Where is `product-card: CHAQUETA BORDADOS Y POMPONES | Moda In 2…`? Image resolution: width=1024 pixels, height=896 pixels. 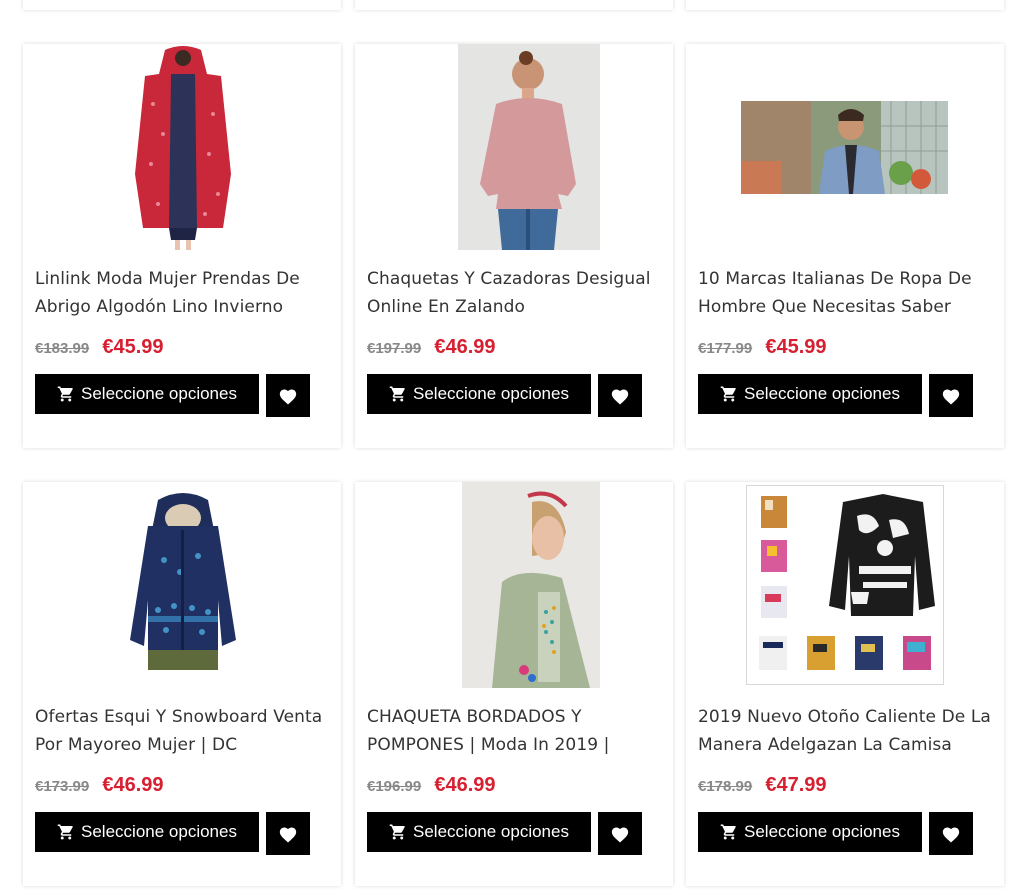 product-card: CHAQUETA BORDADOS Y POMPONES | Moda In 2… is located at coordinates (514, 684).